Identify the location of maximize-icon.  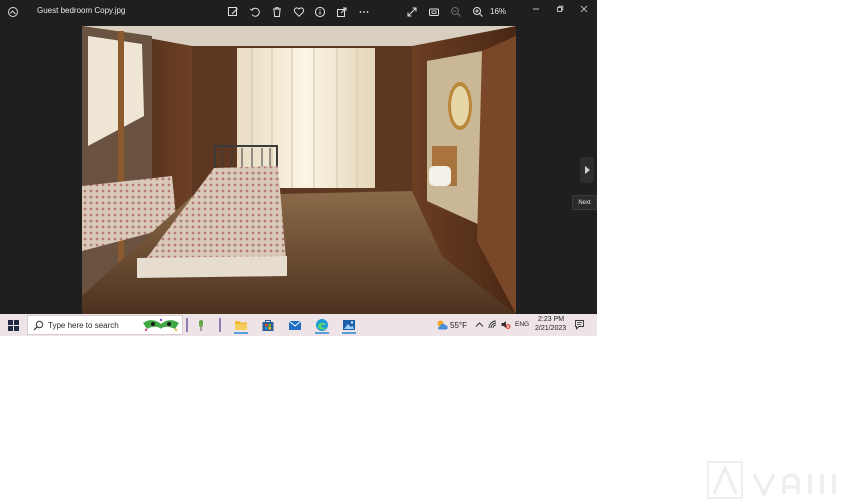
(560, 9).